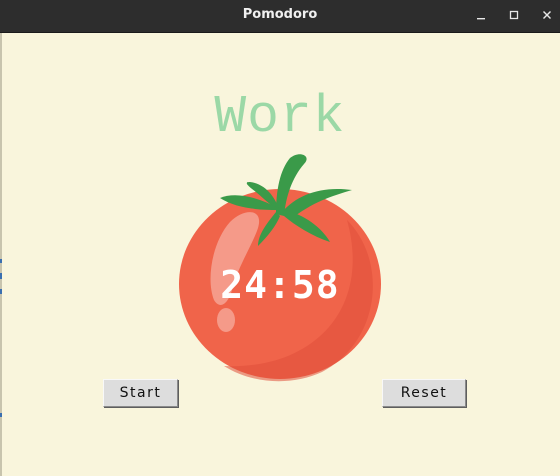 The width and height of the screenshot is (560, 476). I want to click on title-bar: Pomodoro, so click(280, 16).